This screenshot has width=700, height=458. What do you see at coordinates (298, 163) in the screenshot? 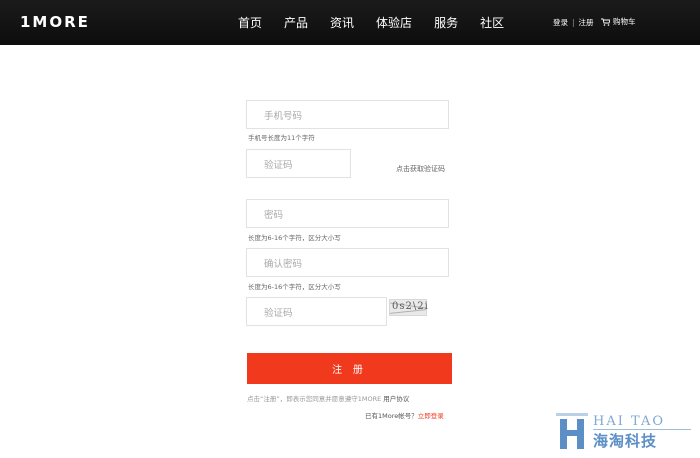
I see `sms-code-field: 验证码` at bounding box center [298, 163].